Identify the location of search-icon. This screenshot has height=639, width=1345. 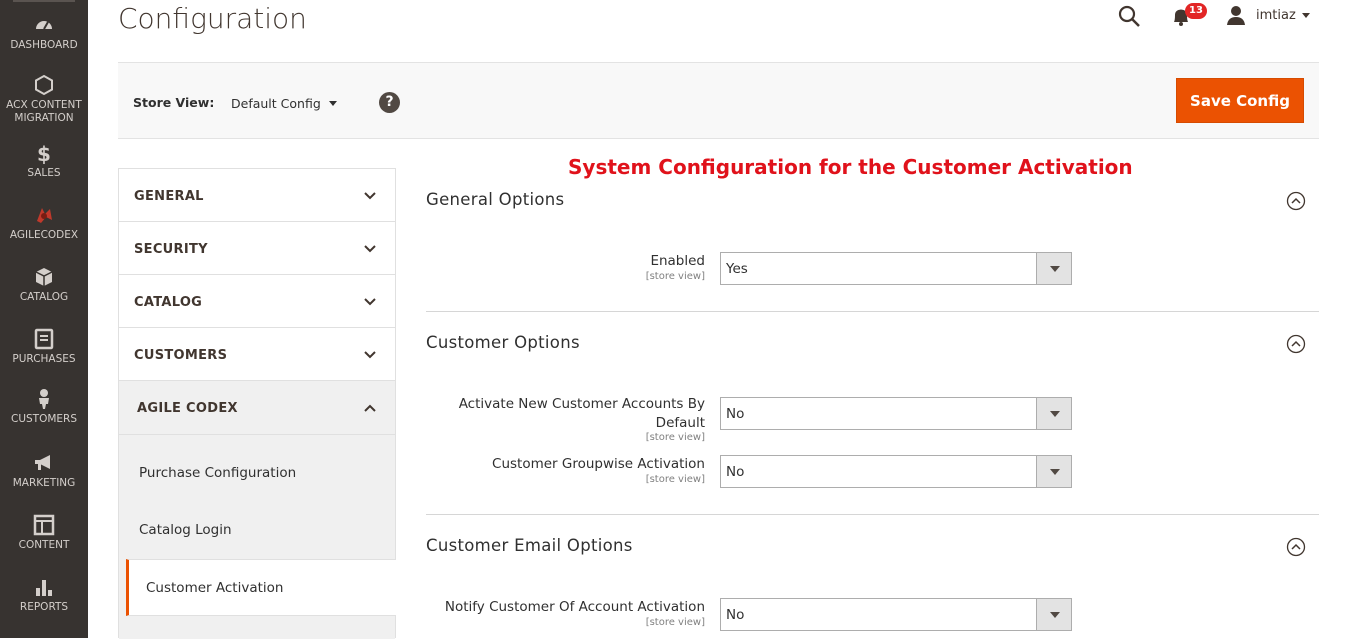
(1129, 16).